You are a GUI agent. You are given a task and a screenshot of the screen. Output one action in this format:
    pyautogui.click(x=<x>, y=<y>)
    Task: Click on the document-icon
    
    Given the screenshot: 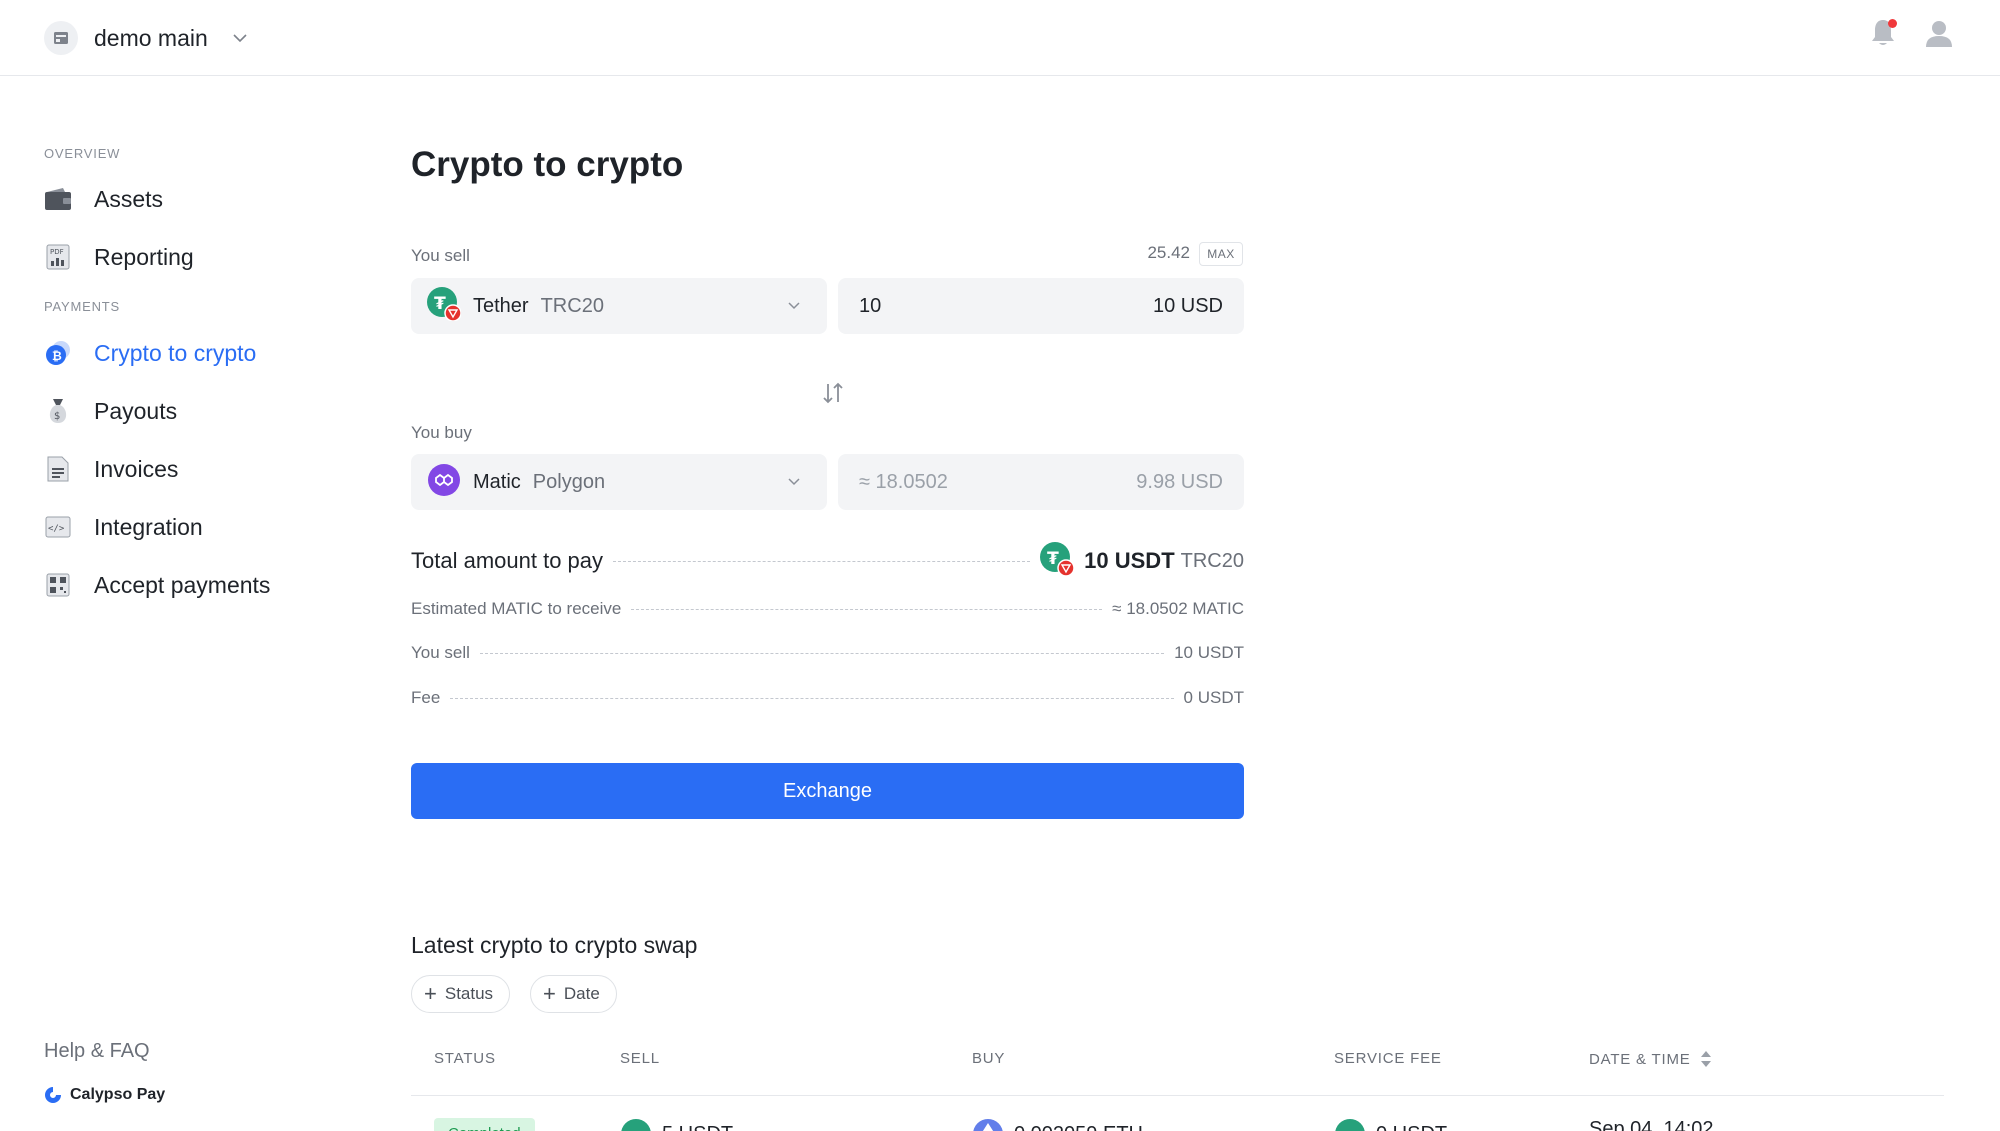 What is the action you would take?
    pyautogui.click(x=58, y=469)
    